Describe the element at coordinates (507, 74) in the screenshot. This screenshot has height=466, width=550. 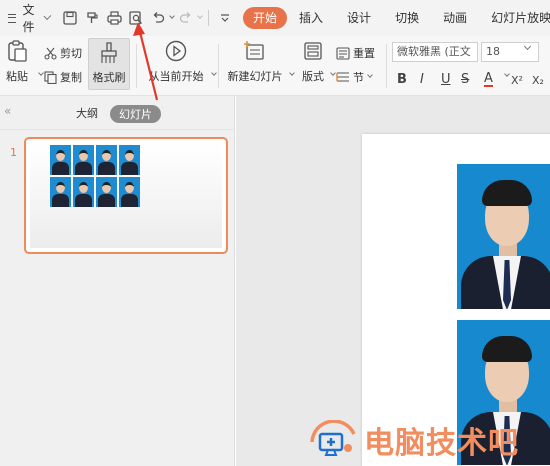
I see `font-color-dropdown-icon` at that location.